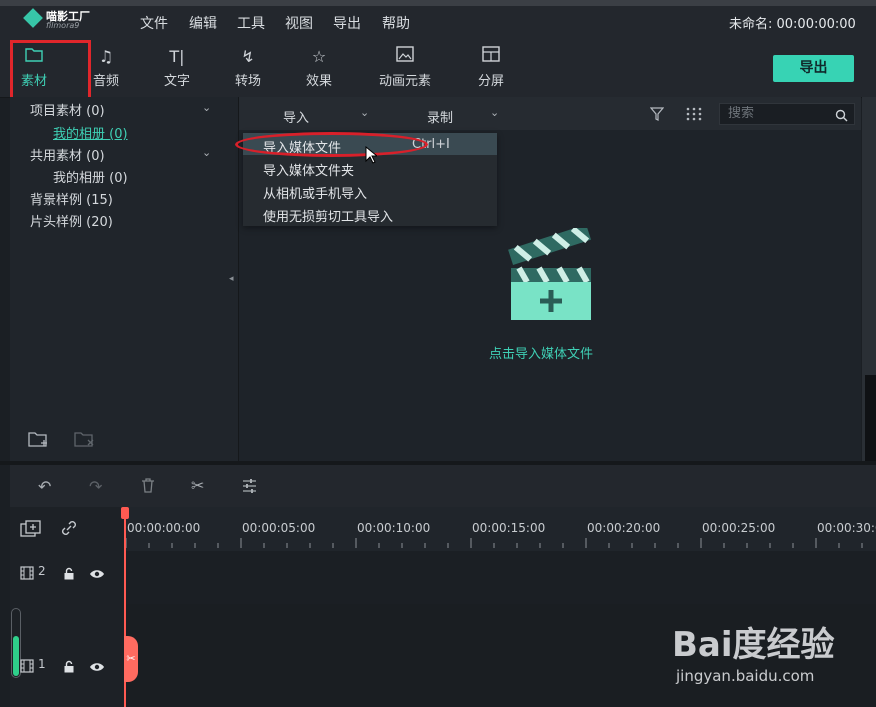 This screenshot has width=876, height=707. I want to click on timecode-tick: 00:00:10:00, so click(394, 528).